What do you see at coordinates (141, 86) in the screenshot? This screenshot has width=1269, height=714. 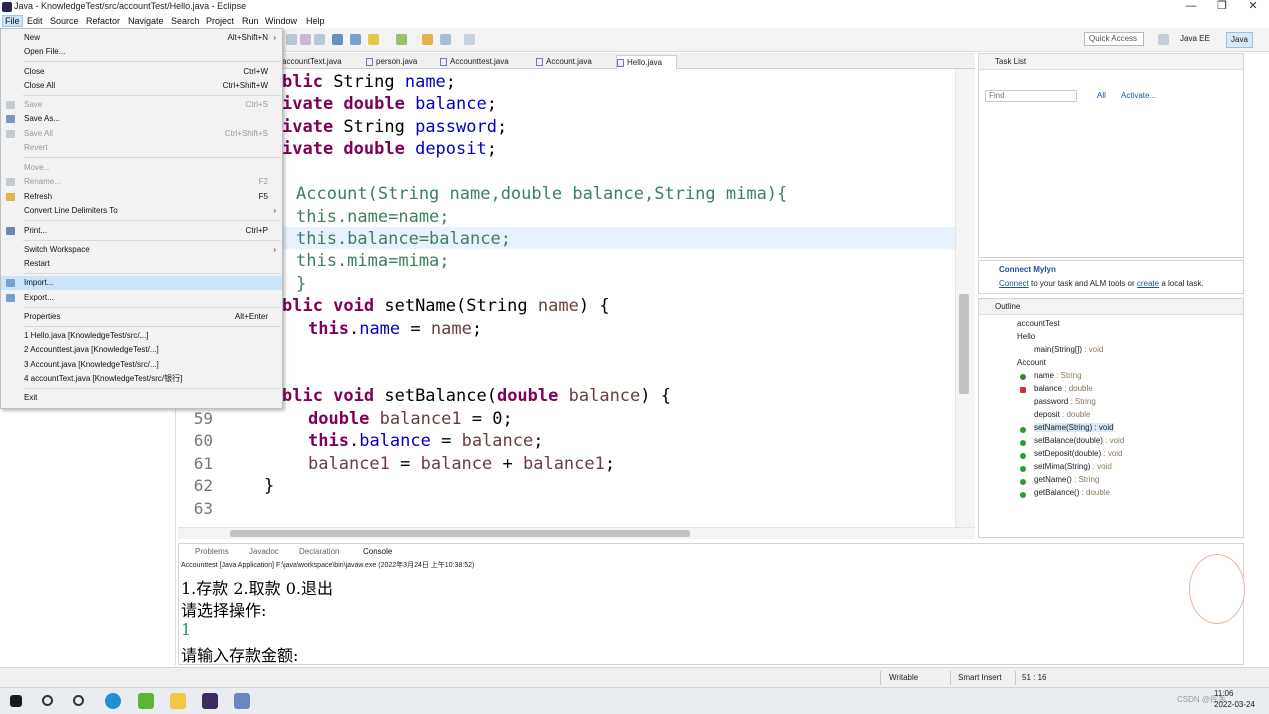 I see `menu-item-close-all: Close All Ctrl+Shift+W` at bounding box center [141, 86].